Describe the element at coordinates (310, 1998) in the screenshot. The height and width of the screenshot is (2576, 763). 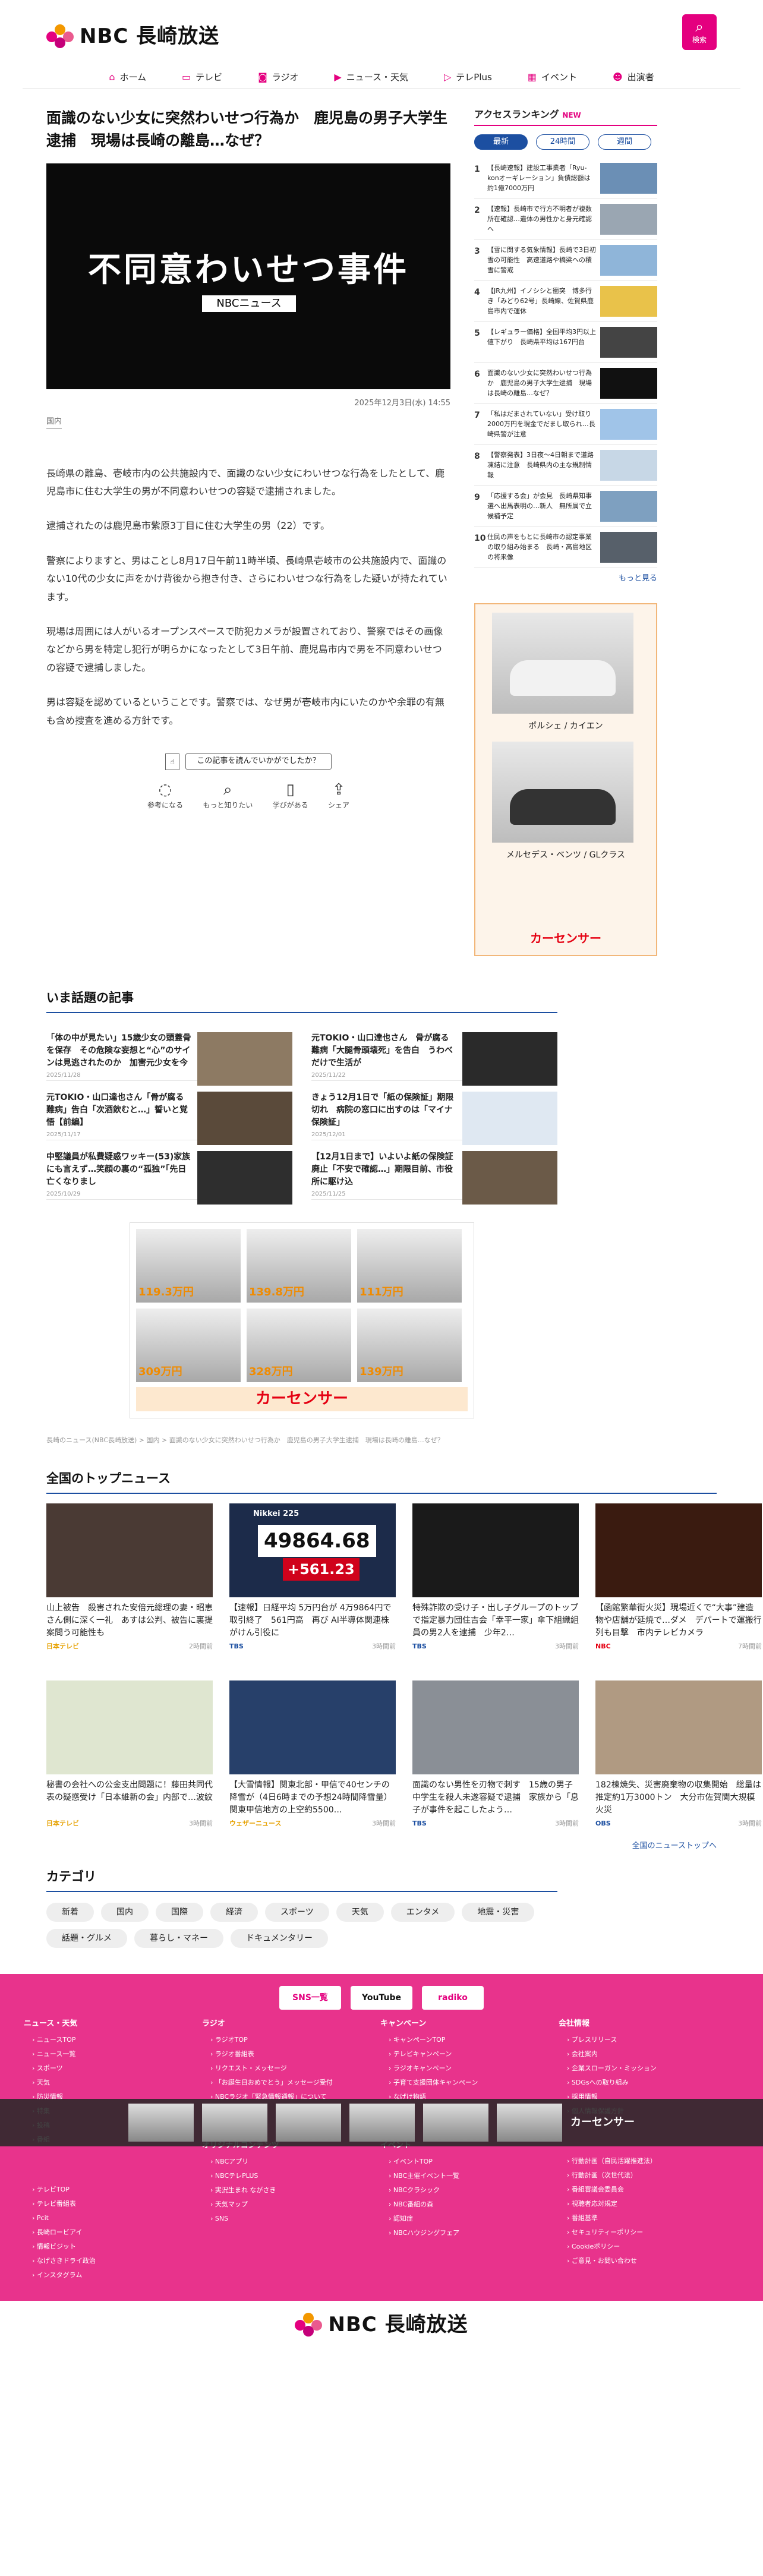
I see `sns-link-0: SNS一覧` at that location.